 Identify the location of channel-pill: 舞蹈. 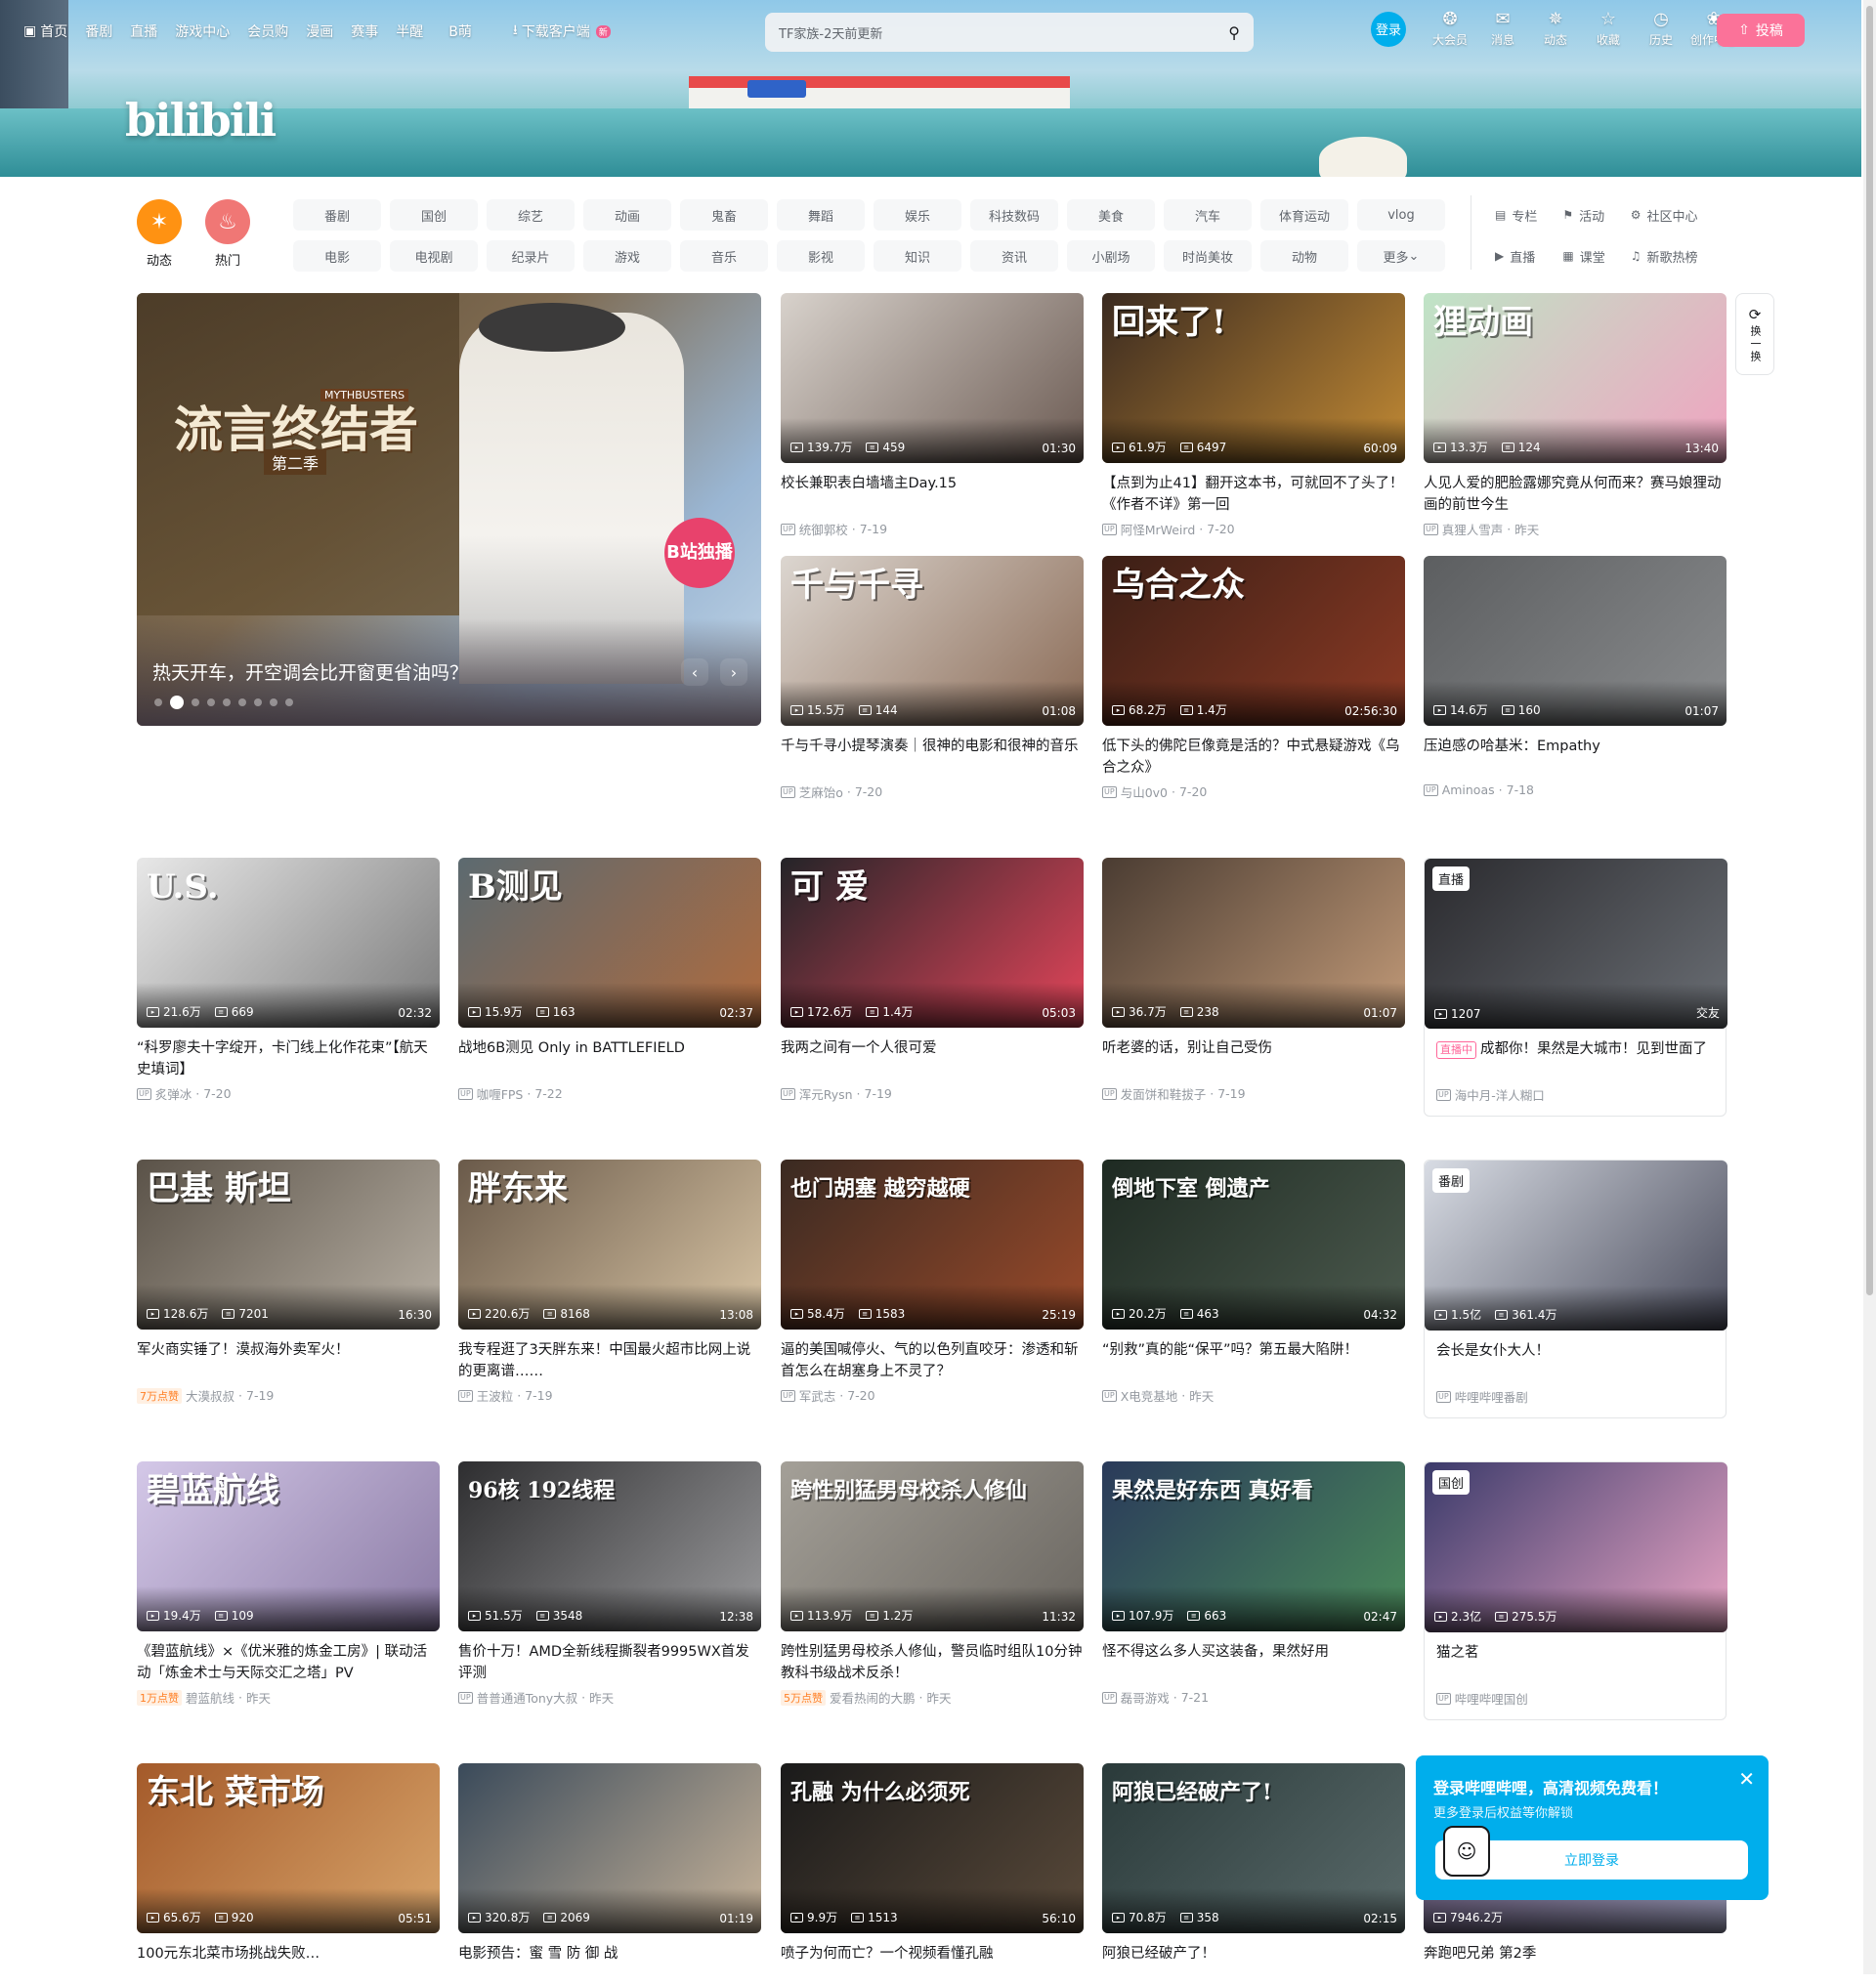
(821, 215).